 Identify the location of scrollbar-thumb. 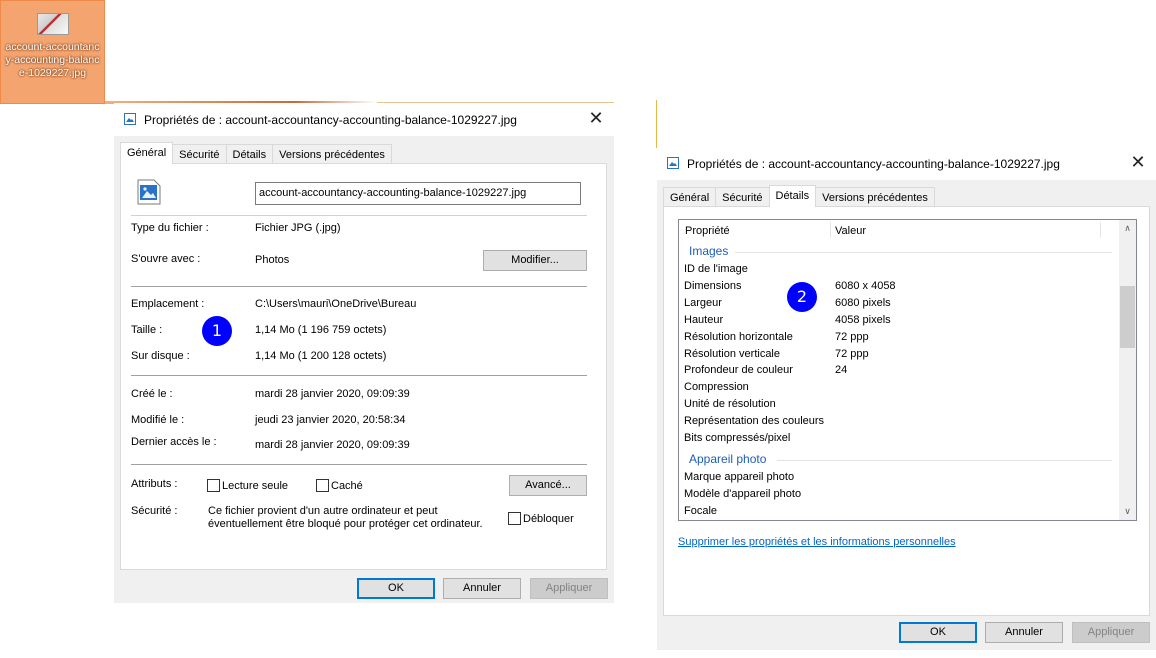
(1127, 317).